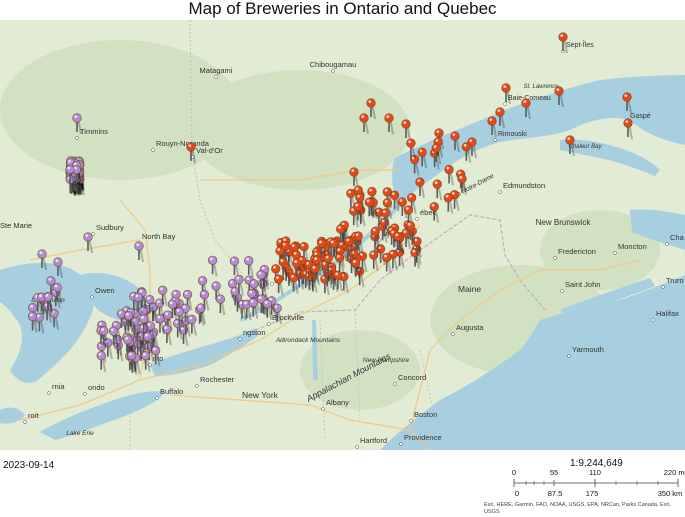  I want to click on place-dot-truro, so click(663, 287).